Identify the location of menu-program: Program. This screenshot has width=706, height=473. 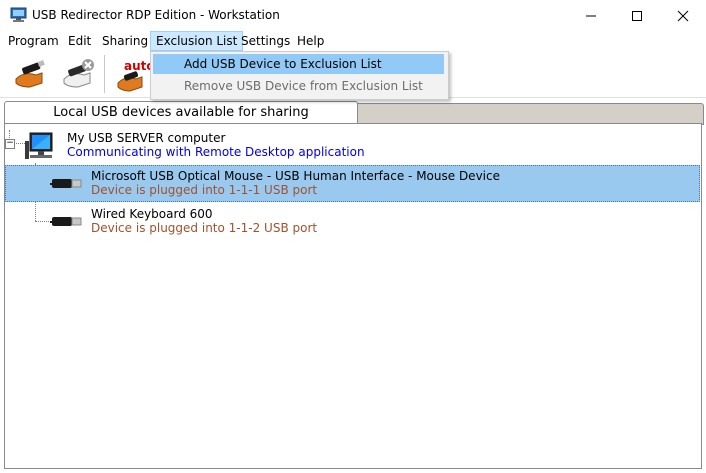
(33, 41).